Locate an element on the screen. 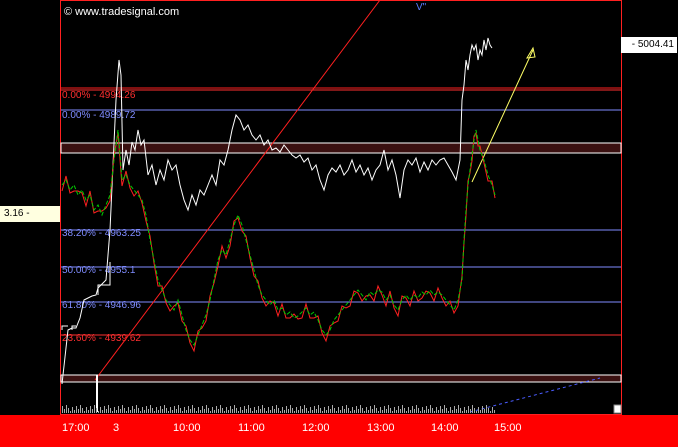 This screenshot has height=447, width=678. fib-label-0: 0.00% - 4994.26 is located at coordinates (99, 95).